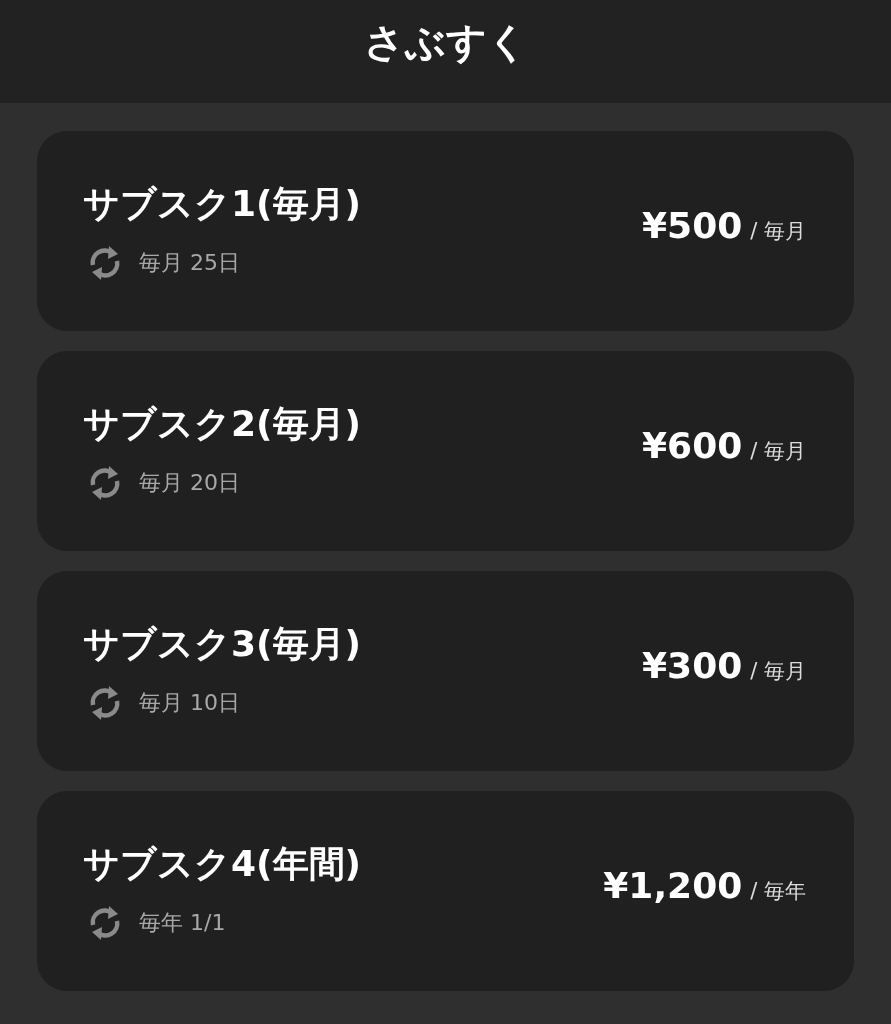 This screenshot has height=1024, width=891. What do you see at coordinates (182, 922) in the screenshot?
I see `billing-schedule: 毎年 1/1` at bounding box center [182, 922].